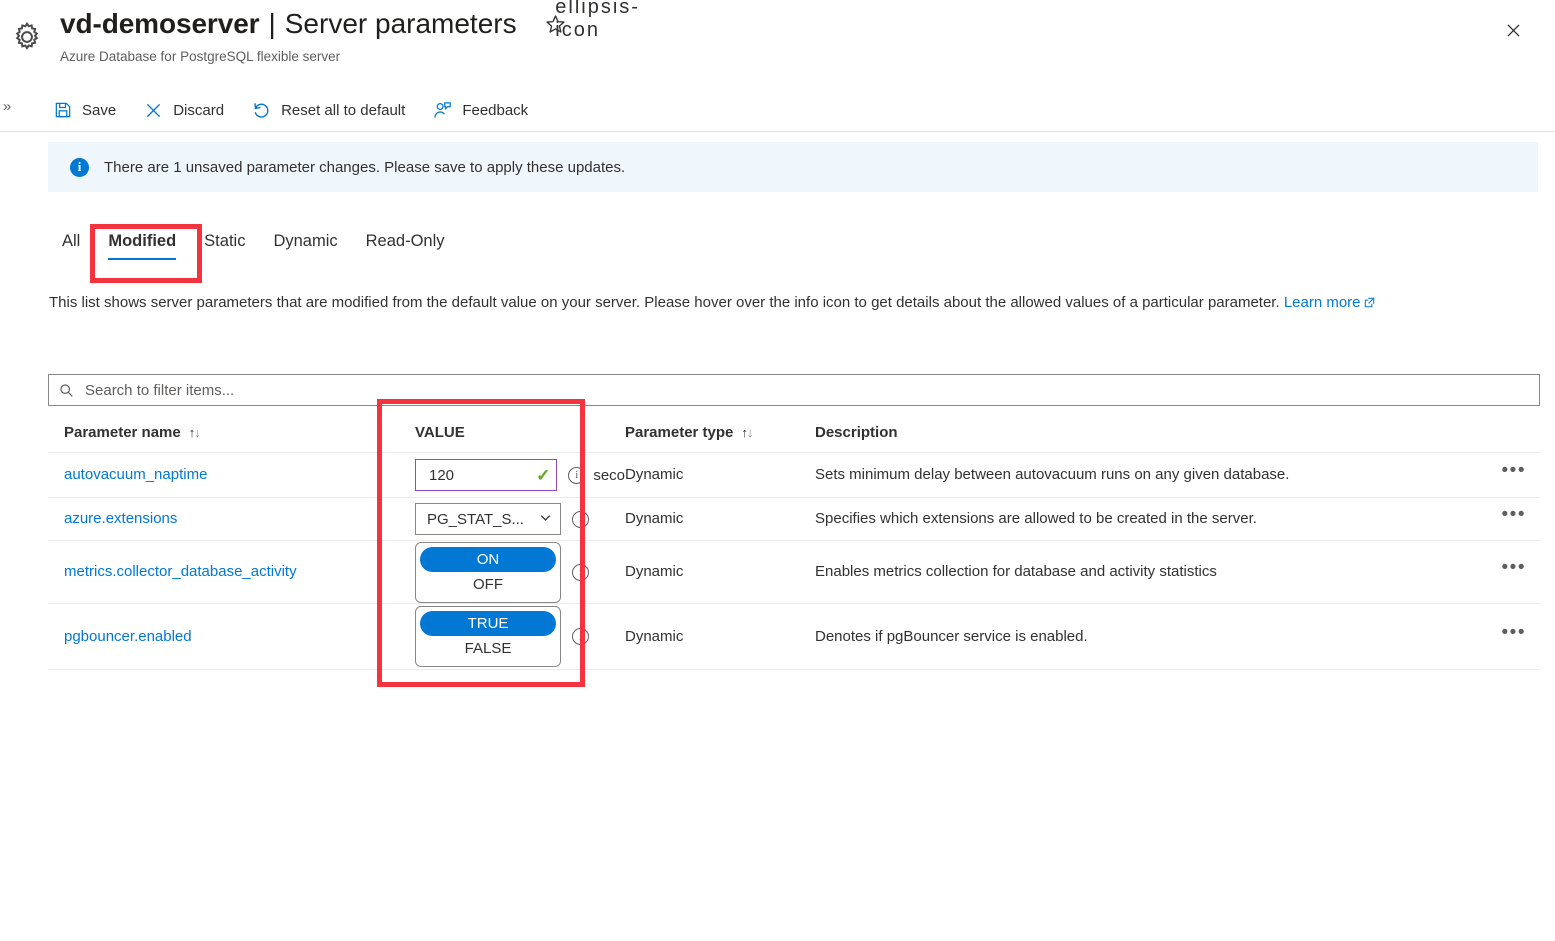  I want to click on value-cell: ✓ i seco, so click(509, 475).